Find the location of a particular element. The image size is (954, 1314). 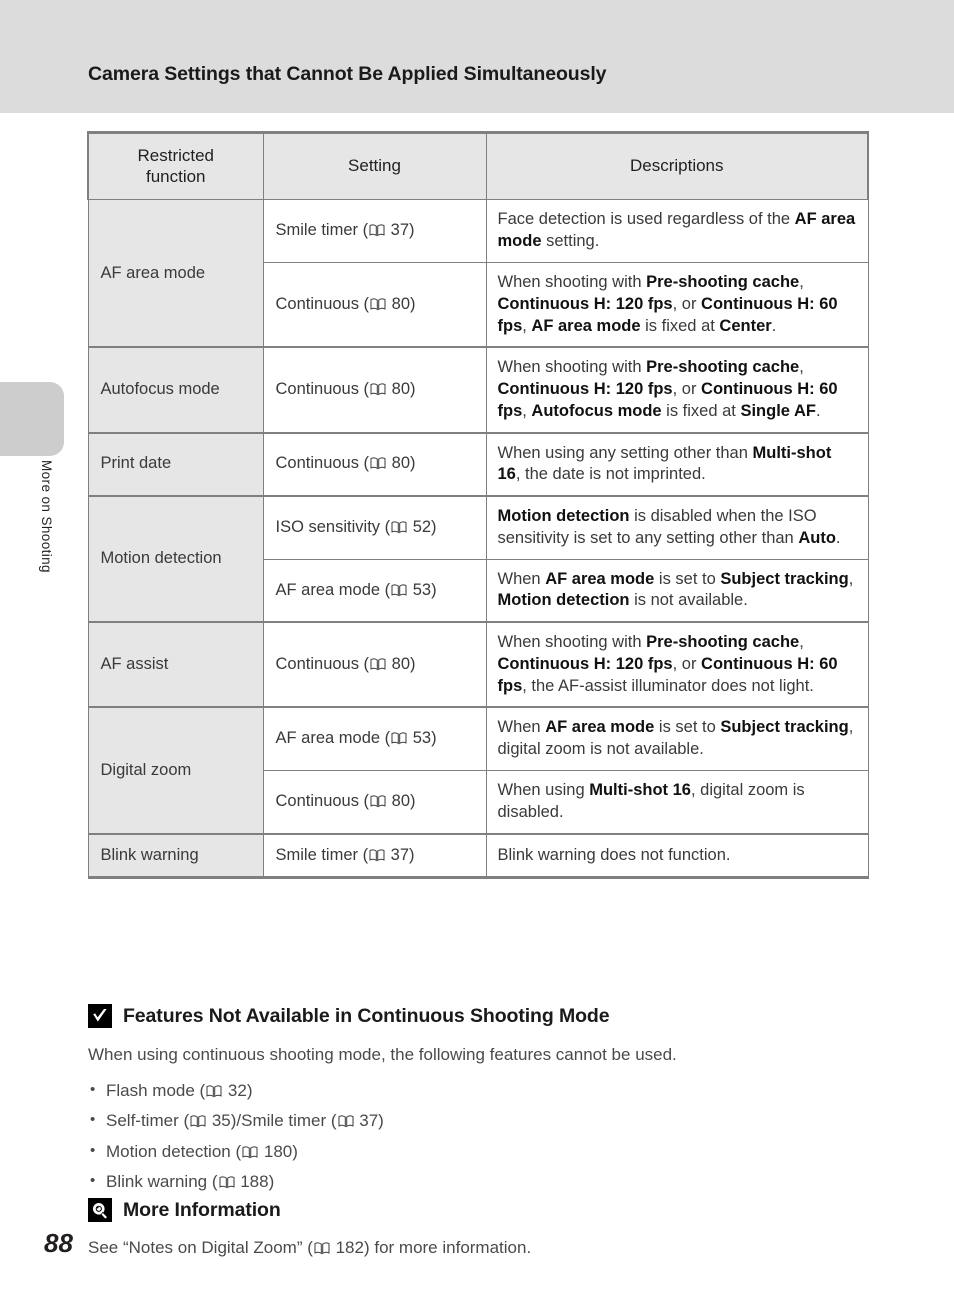

emphasis-text: Autofocus mode is located at coordinates (596, 410).